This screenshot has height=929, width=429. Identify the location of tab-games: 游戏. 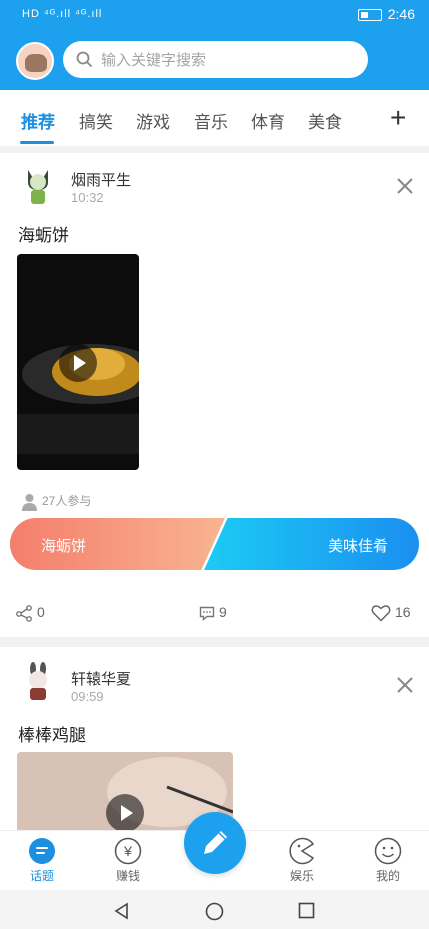
(153, 120).